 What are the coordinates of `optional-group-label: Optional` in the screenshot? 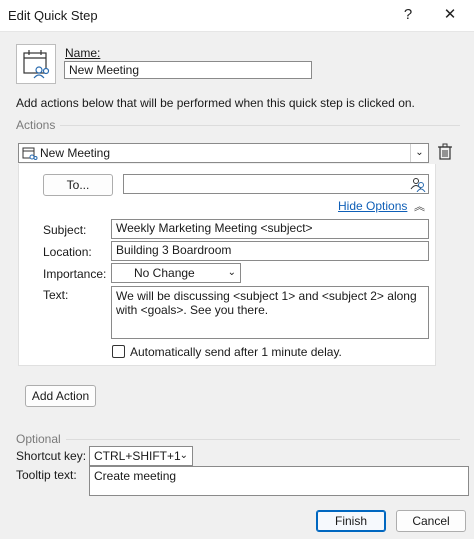 It's located at (38, 439).